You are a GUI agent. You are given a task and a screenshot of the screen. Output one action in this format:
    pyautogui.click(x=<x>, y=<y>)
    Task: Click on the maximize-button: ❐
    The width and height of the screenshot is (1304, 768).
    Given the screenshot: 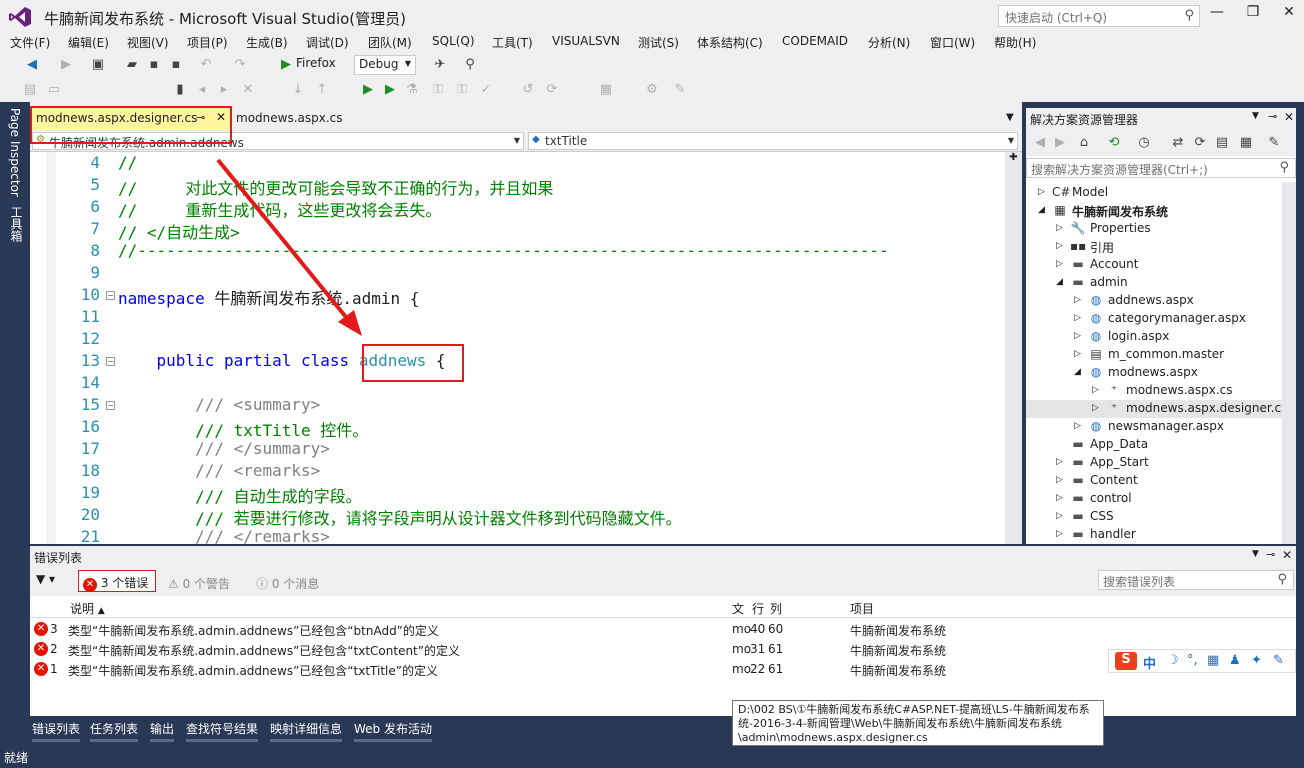 What is the action you would take?
    pyautogui.click(x=1253, y=15)
    